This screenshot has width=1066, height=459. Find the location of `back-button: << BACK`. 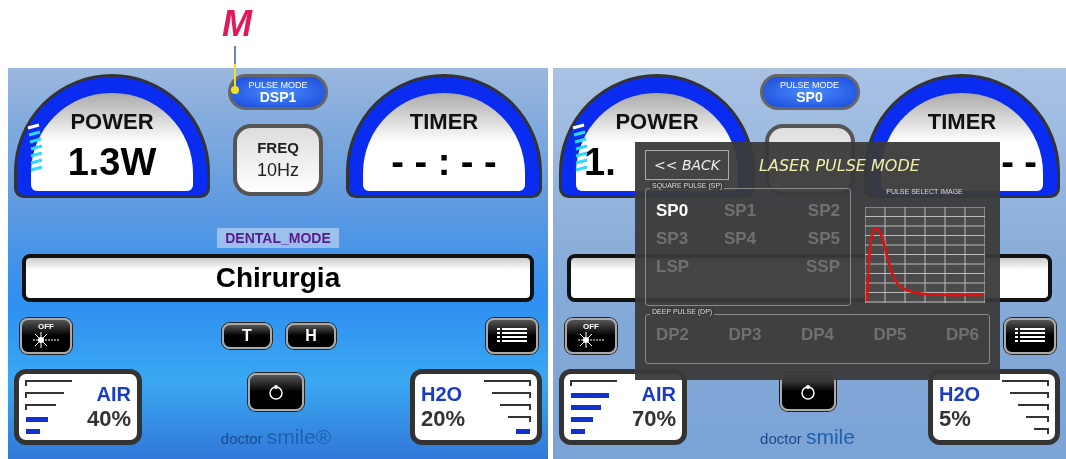

back-button: << BACK is located at coordinates (687, 165).